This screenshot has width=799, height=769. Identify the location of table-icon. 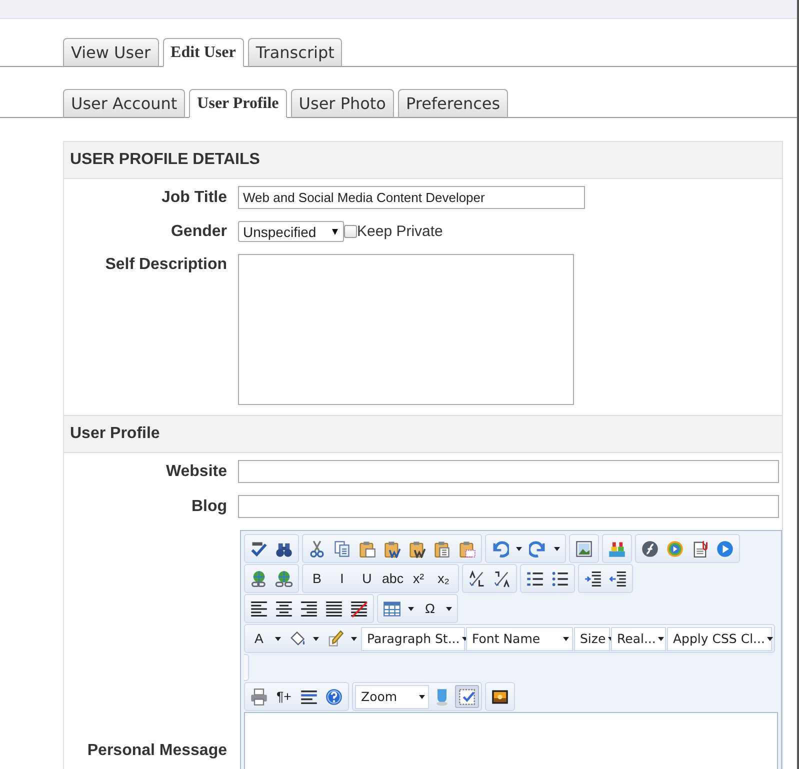
(392, 609).